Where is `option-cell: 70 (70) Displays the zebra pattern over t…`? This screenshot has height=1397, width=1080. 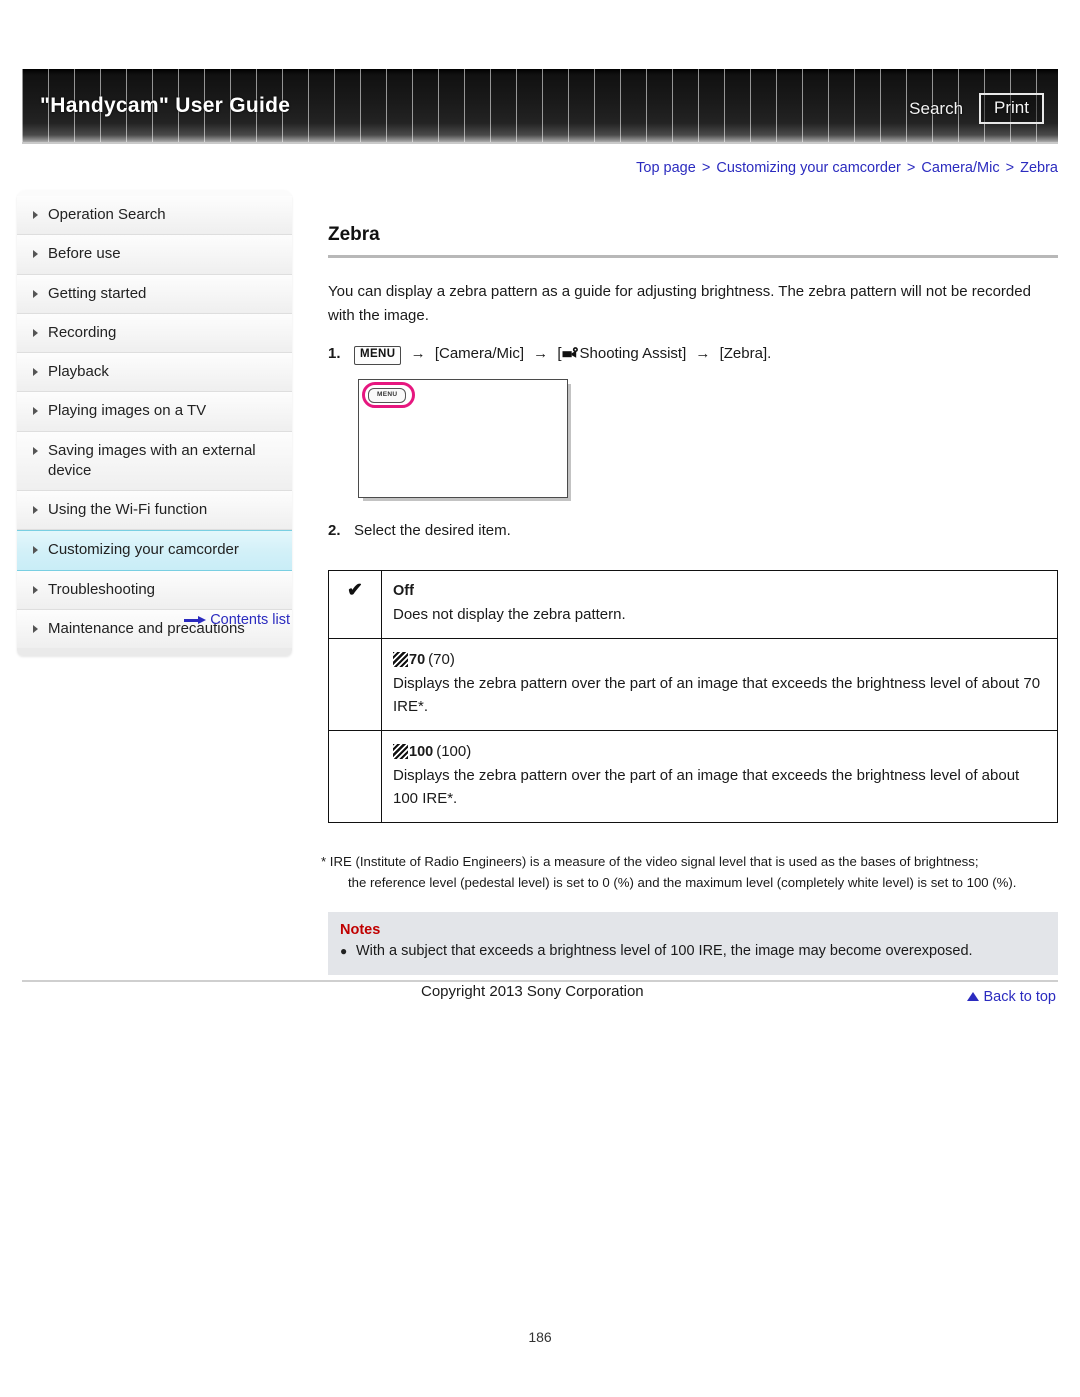 option-cell: 70 (70) Displays the zebra pattern over t… is located at coordinates (719, 684).